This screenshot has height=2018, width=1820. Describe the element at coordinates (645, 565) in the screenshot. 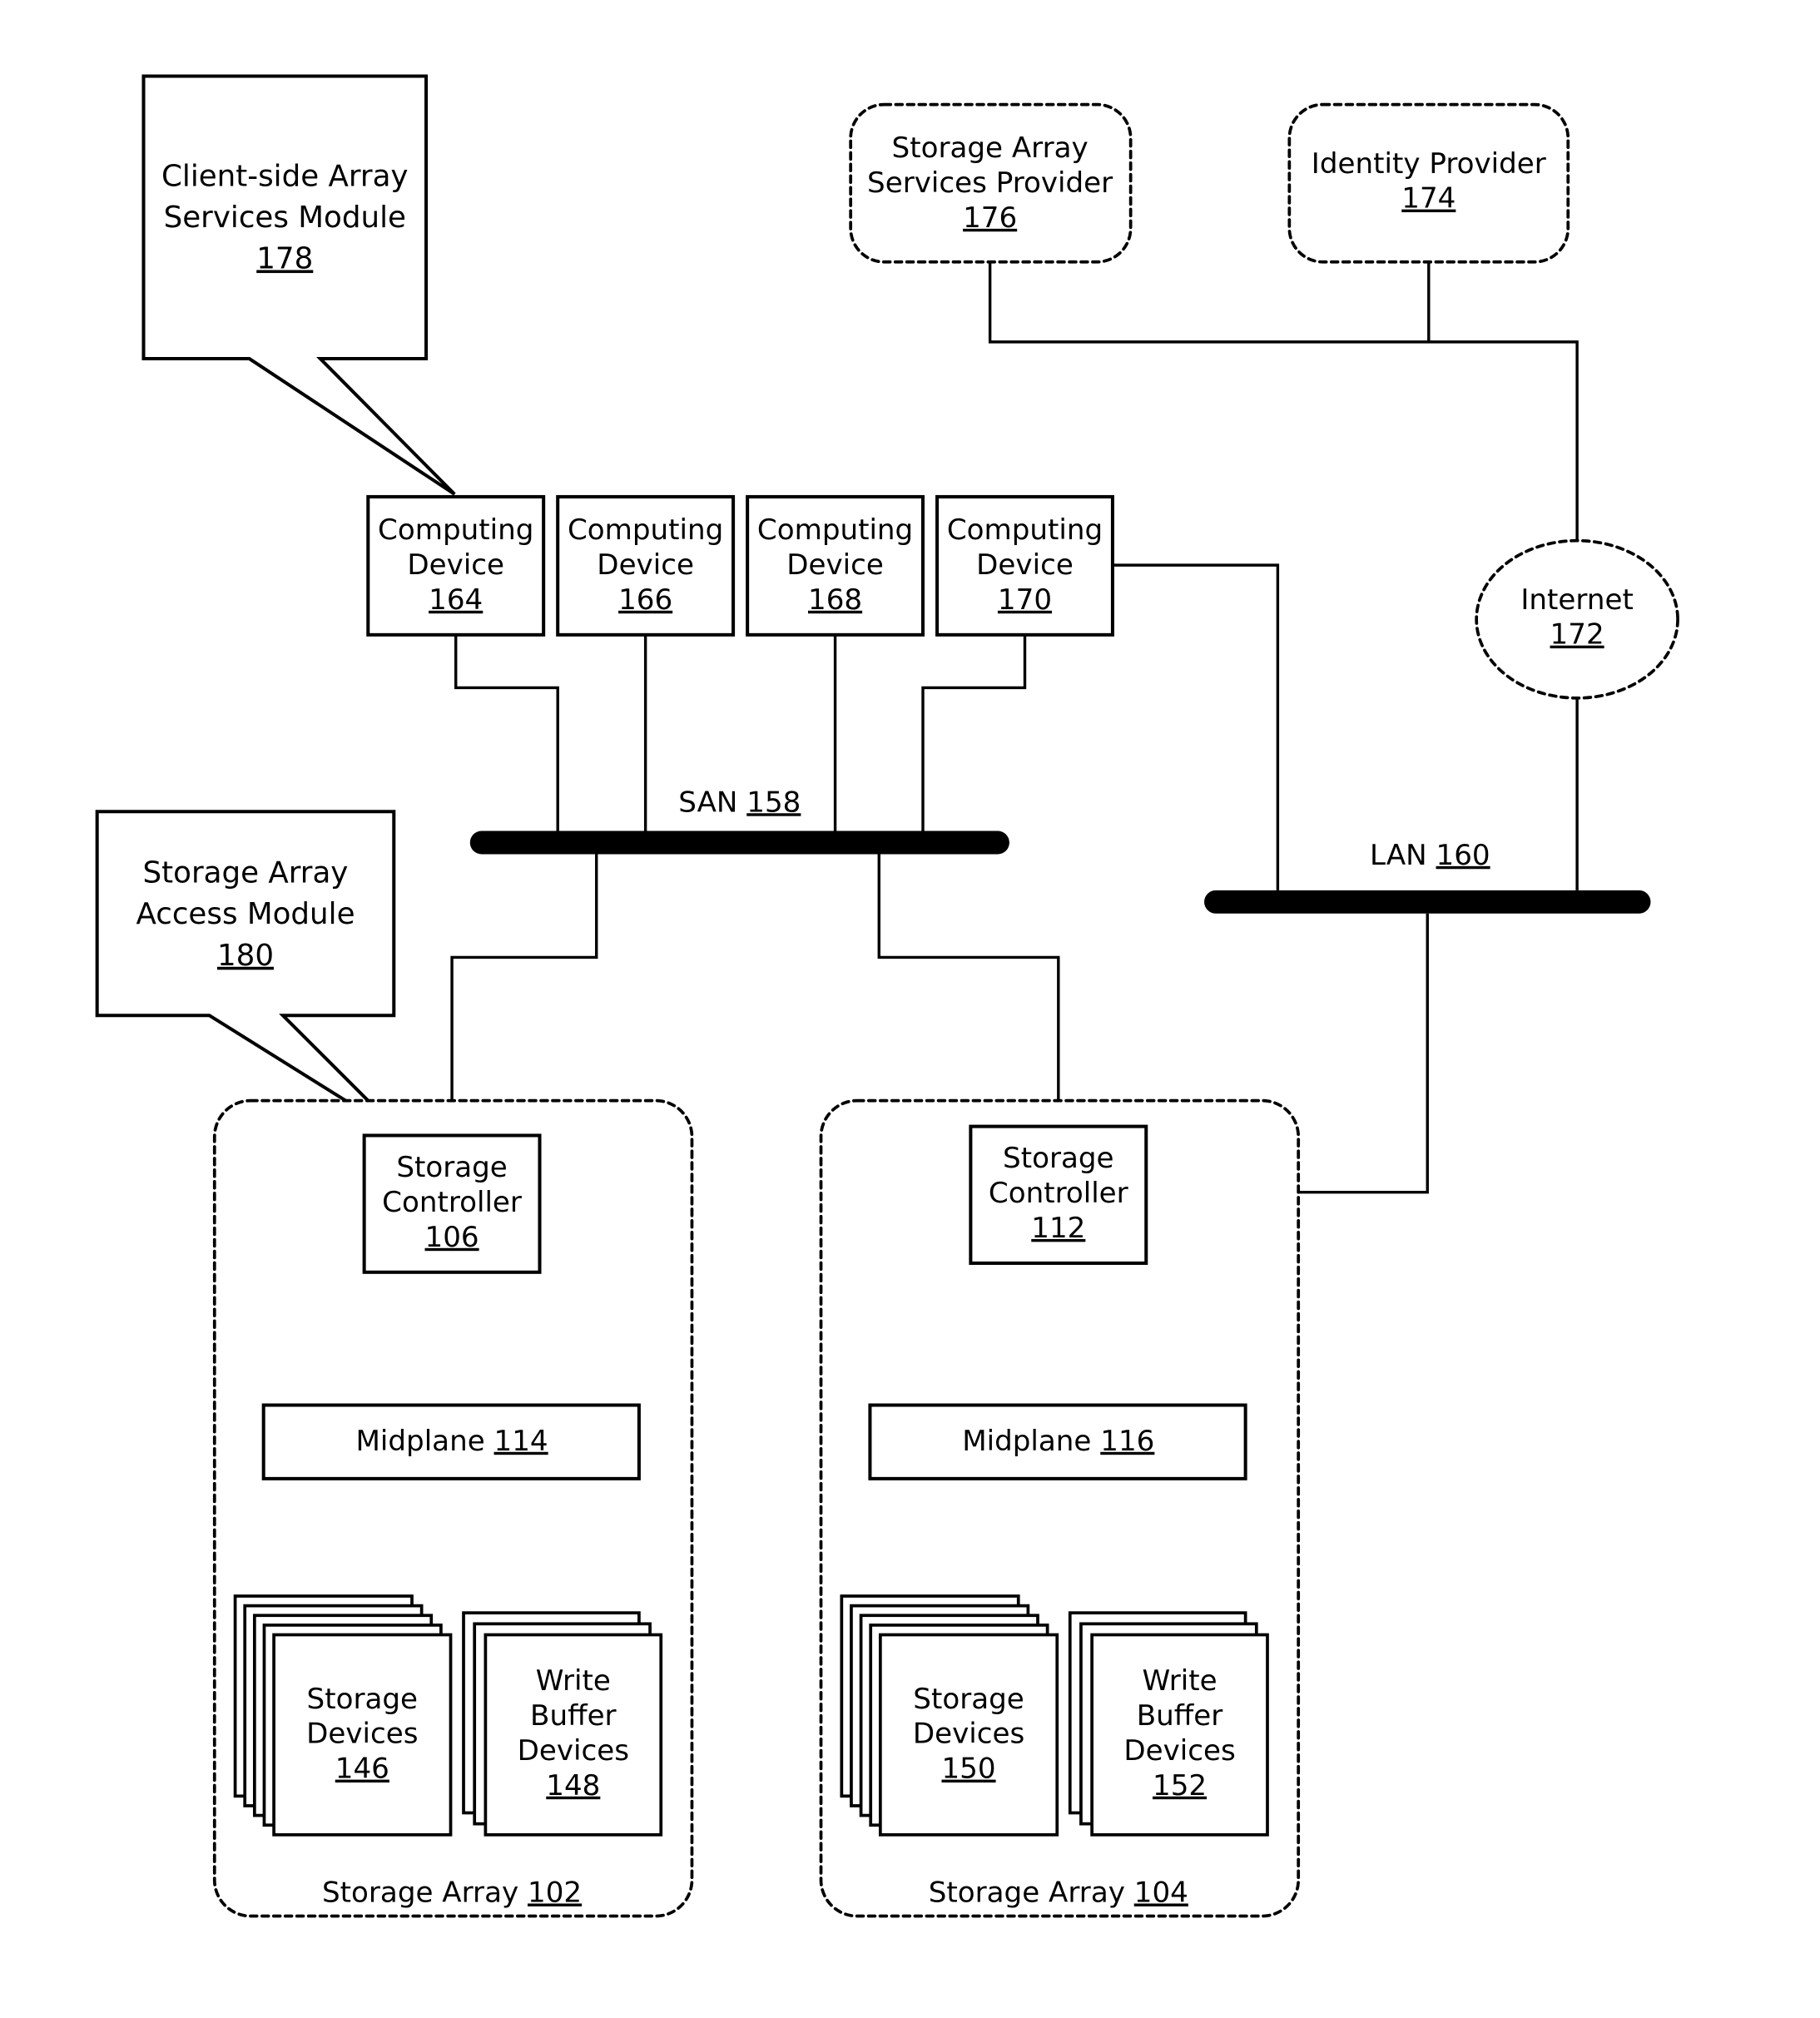

I see `computing-device-166-text-line: Device` at that location.